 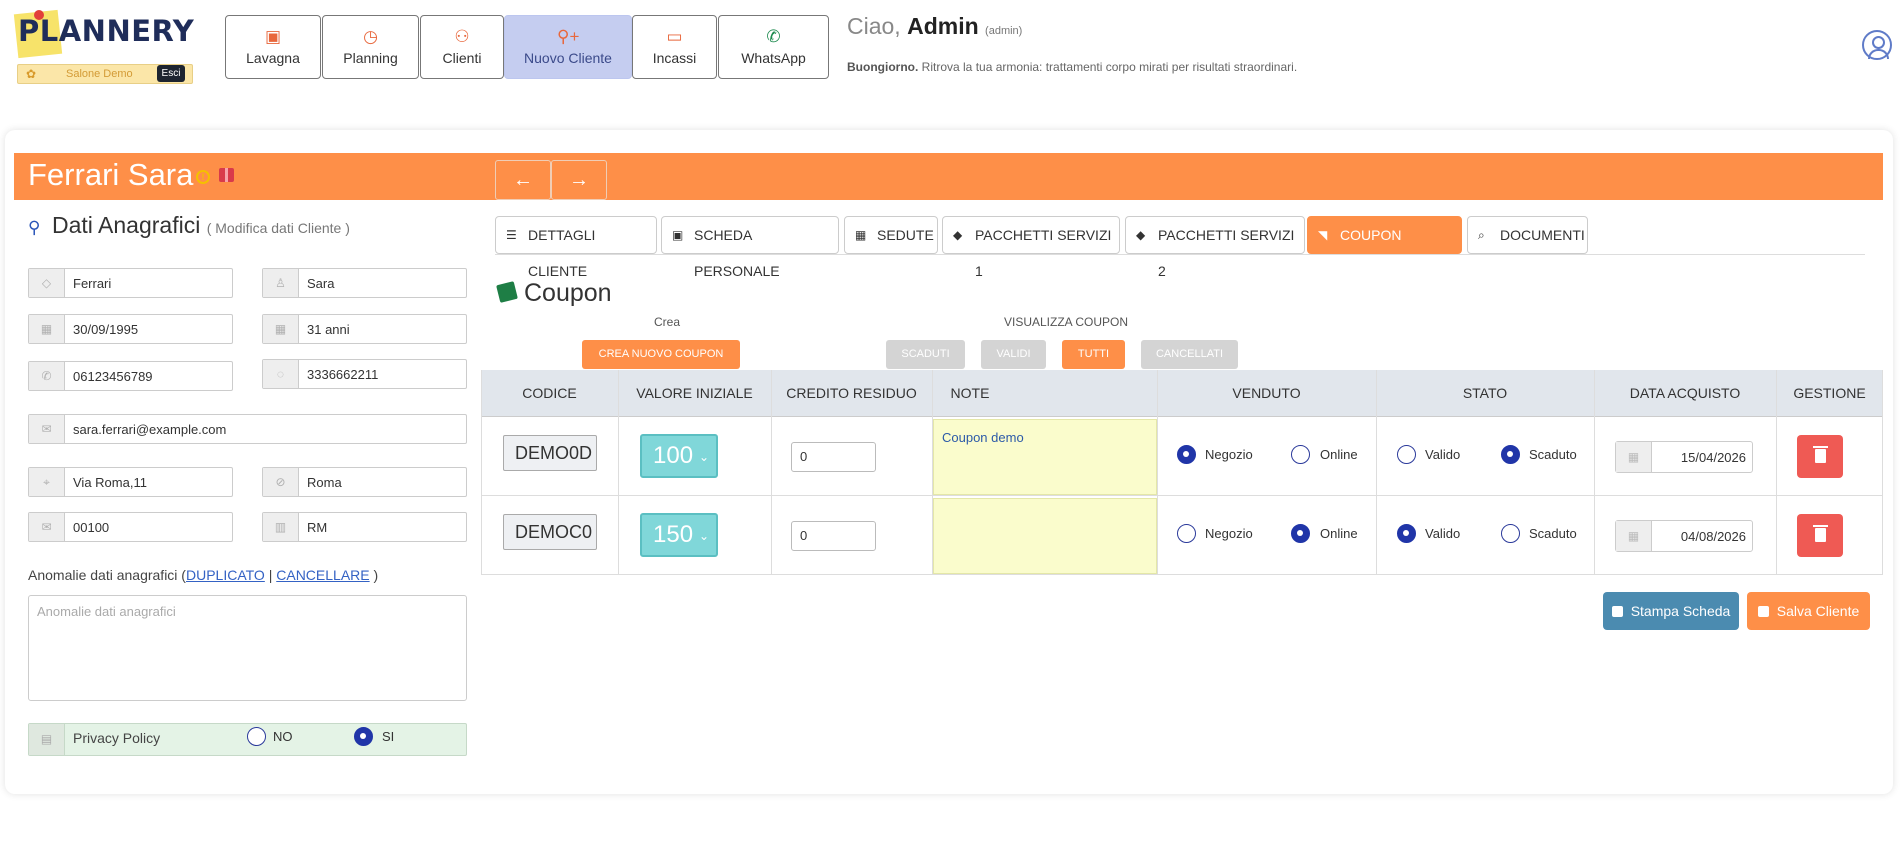 What do you see at coordinates (1808, 611) in the screenshot?
I see `salva-cliente-button: Salva Cliente` at bounding box center [1808, 611].